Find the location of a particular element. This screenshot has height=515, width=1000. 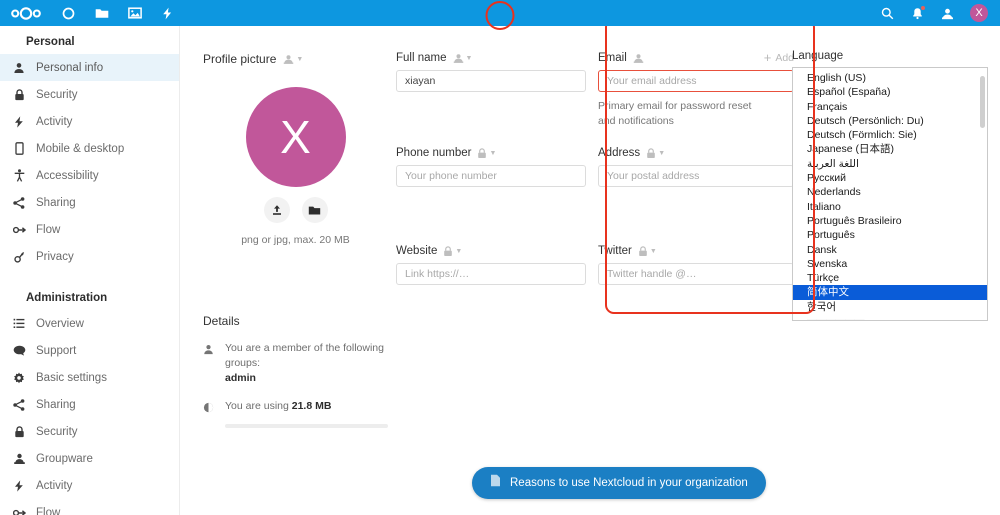

website-label: Website is located at coordinates (417, 251).